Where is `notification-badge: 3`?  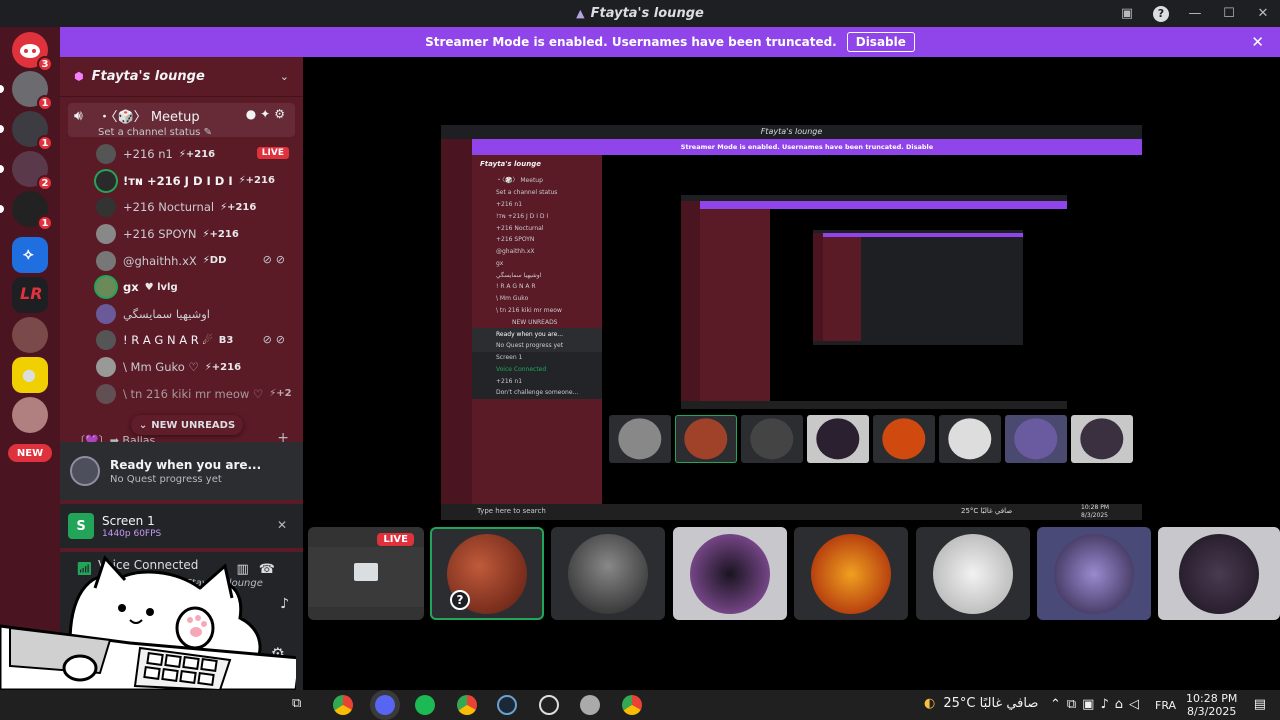
notification-badge: 3 is located at coordinates (45, 64).